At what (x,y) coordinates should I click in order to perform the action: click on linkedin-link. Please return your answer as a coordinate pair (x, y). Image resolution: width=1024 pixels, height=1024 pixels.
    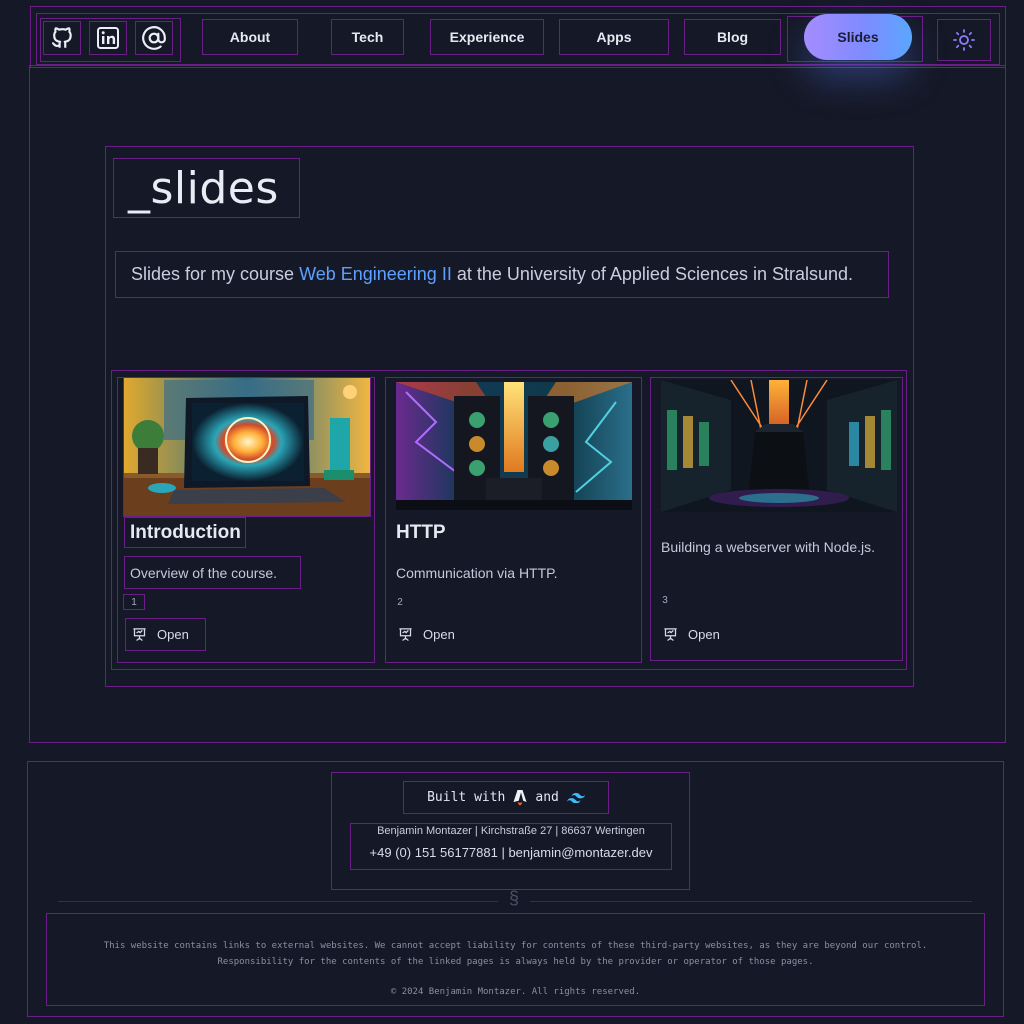
    Looking at the image, I should click on (108, 38).